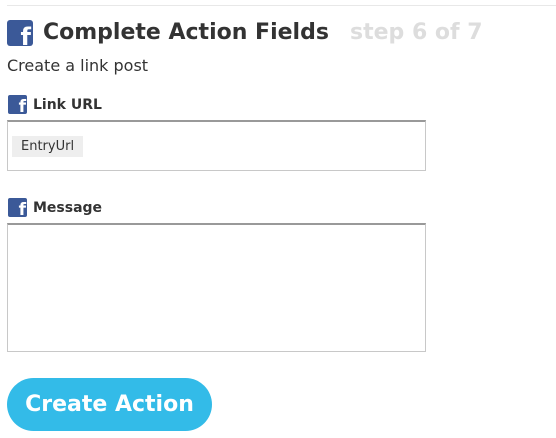  What do you see at coordinates (67, 105) in the screenshot?
I see `link-url-label-text: Link URL` at bounding box center [67, 105].